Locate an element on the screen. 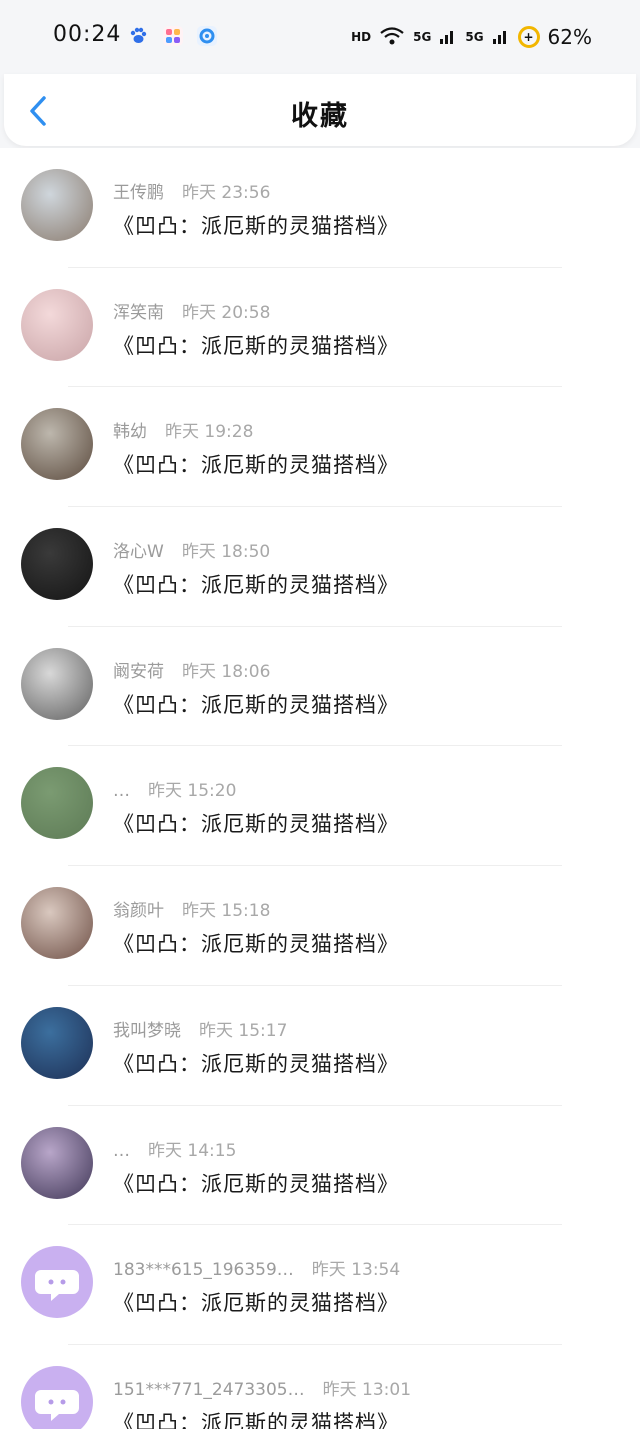 The image size is (640, 1429). item-meta: 王传鹏 昨天 23:56 is located at coordinates (191, 190).